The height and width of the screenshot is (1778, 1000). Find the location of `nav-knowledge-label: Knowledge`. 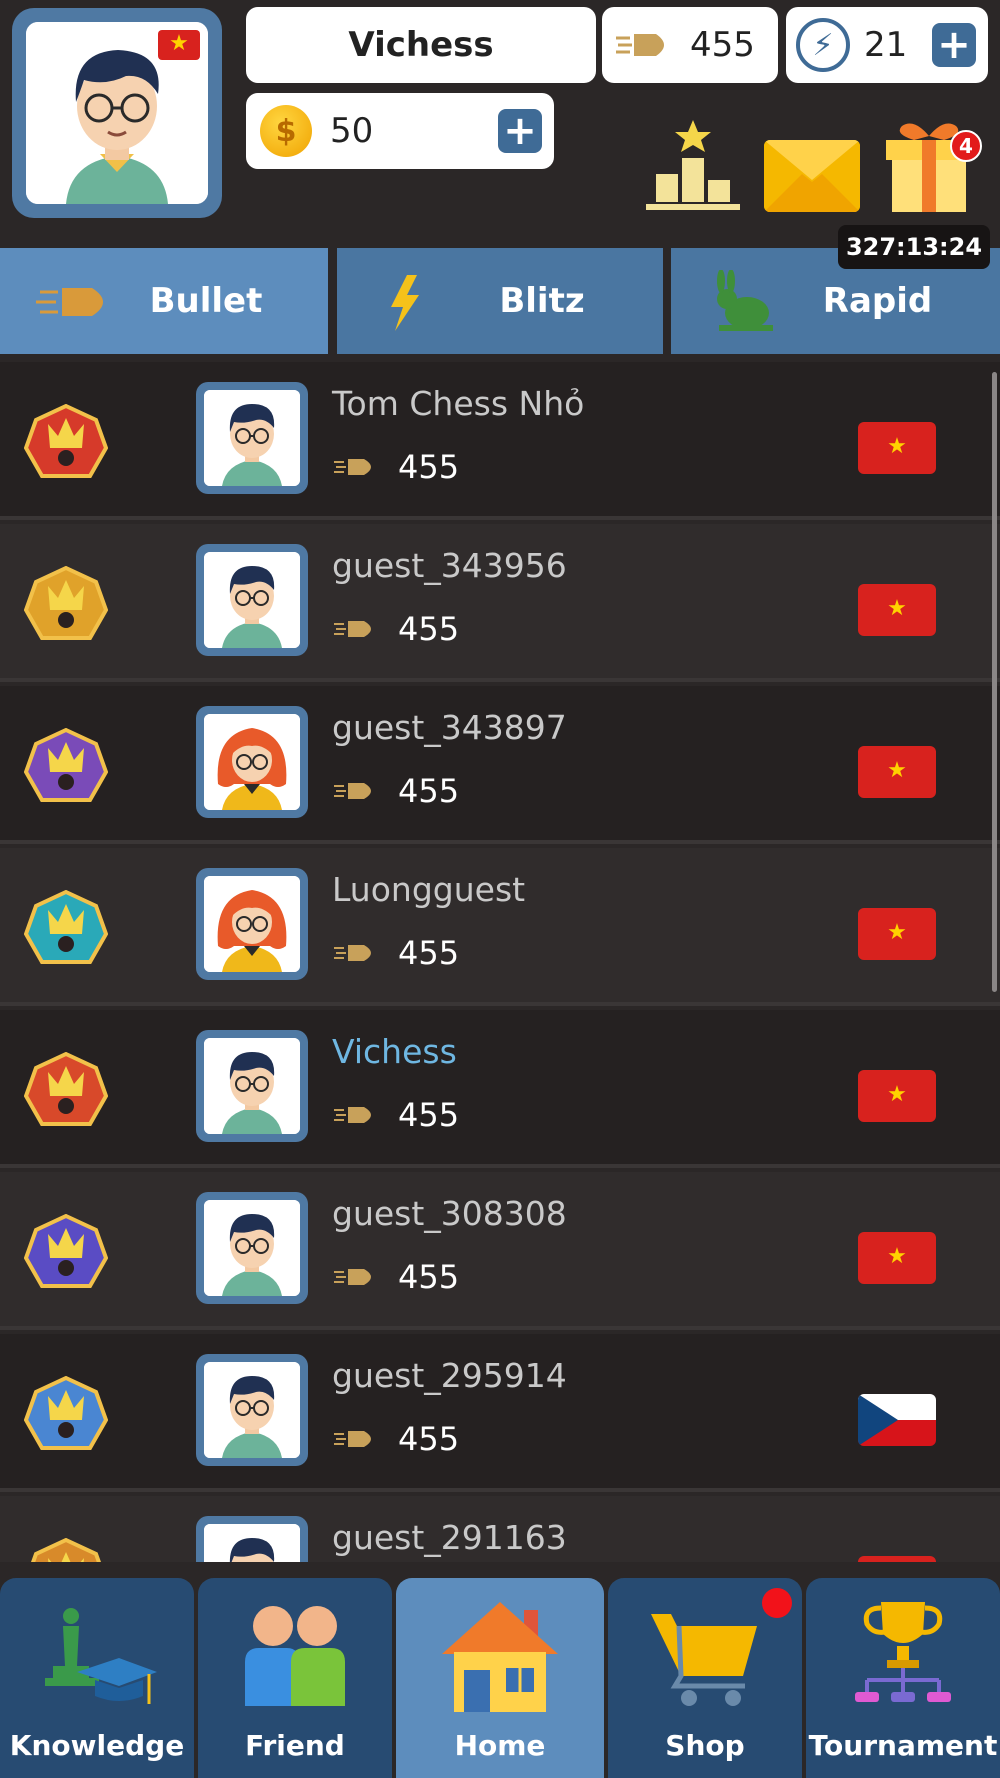

nav-knowledge-label: Knowledge is located at coordinates (97, 1745).